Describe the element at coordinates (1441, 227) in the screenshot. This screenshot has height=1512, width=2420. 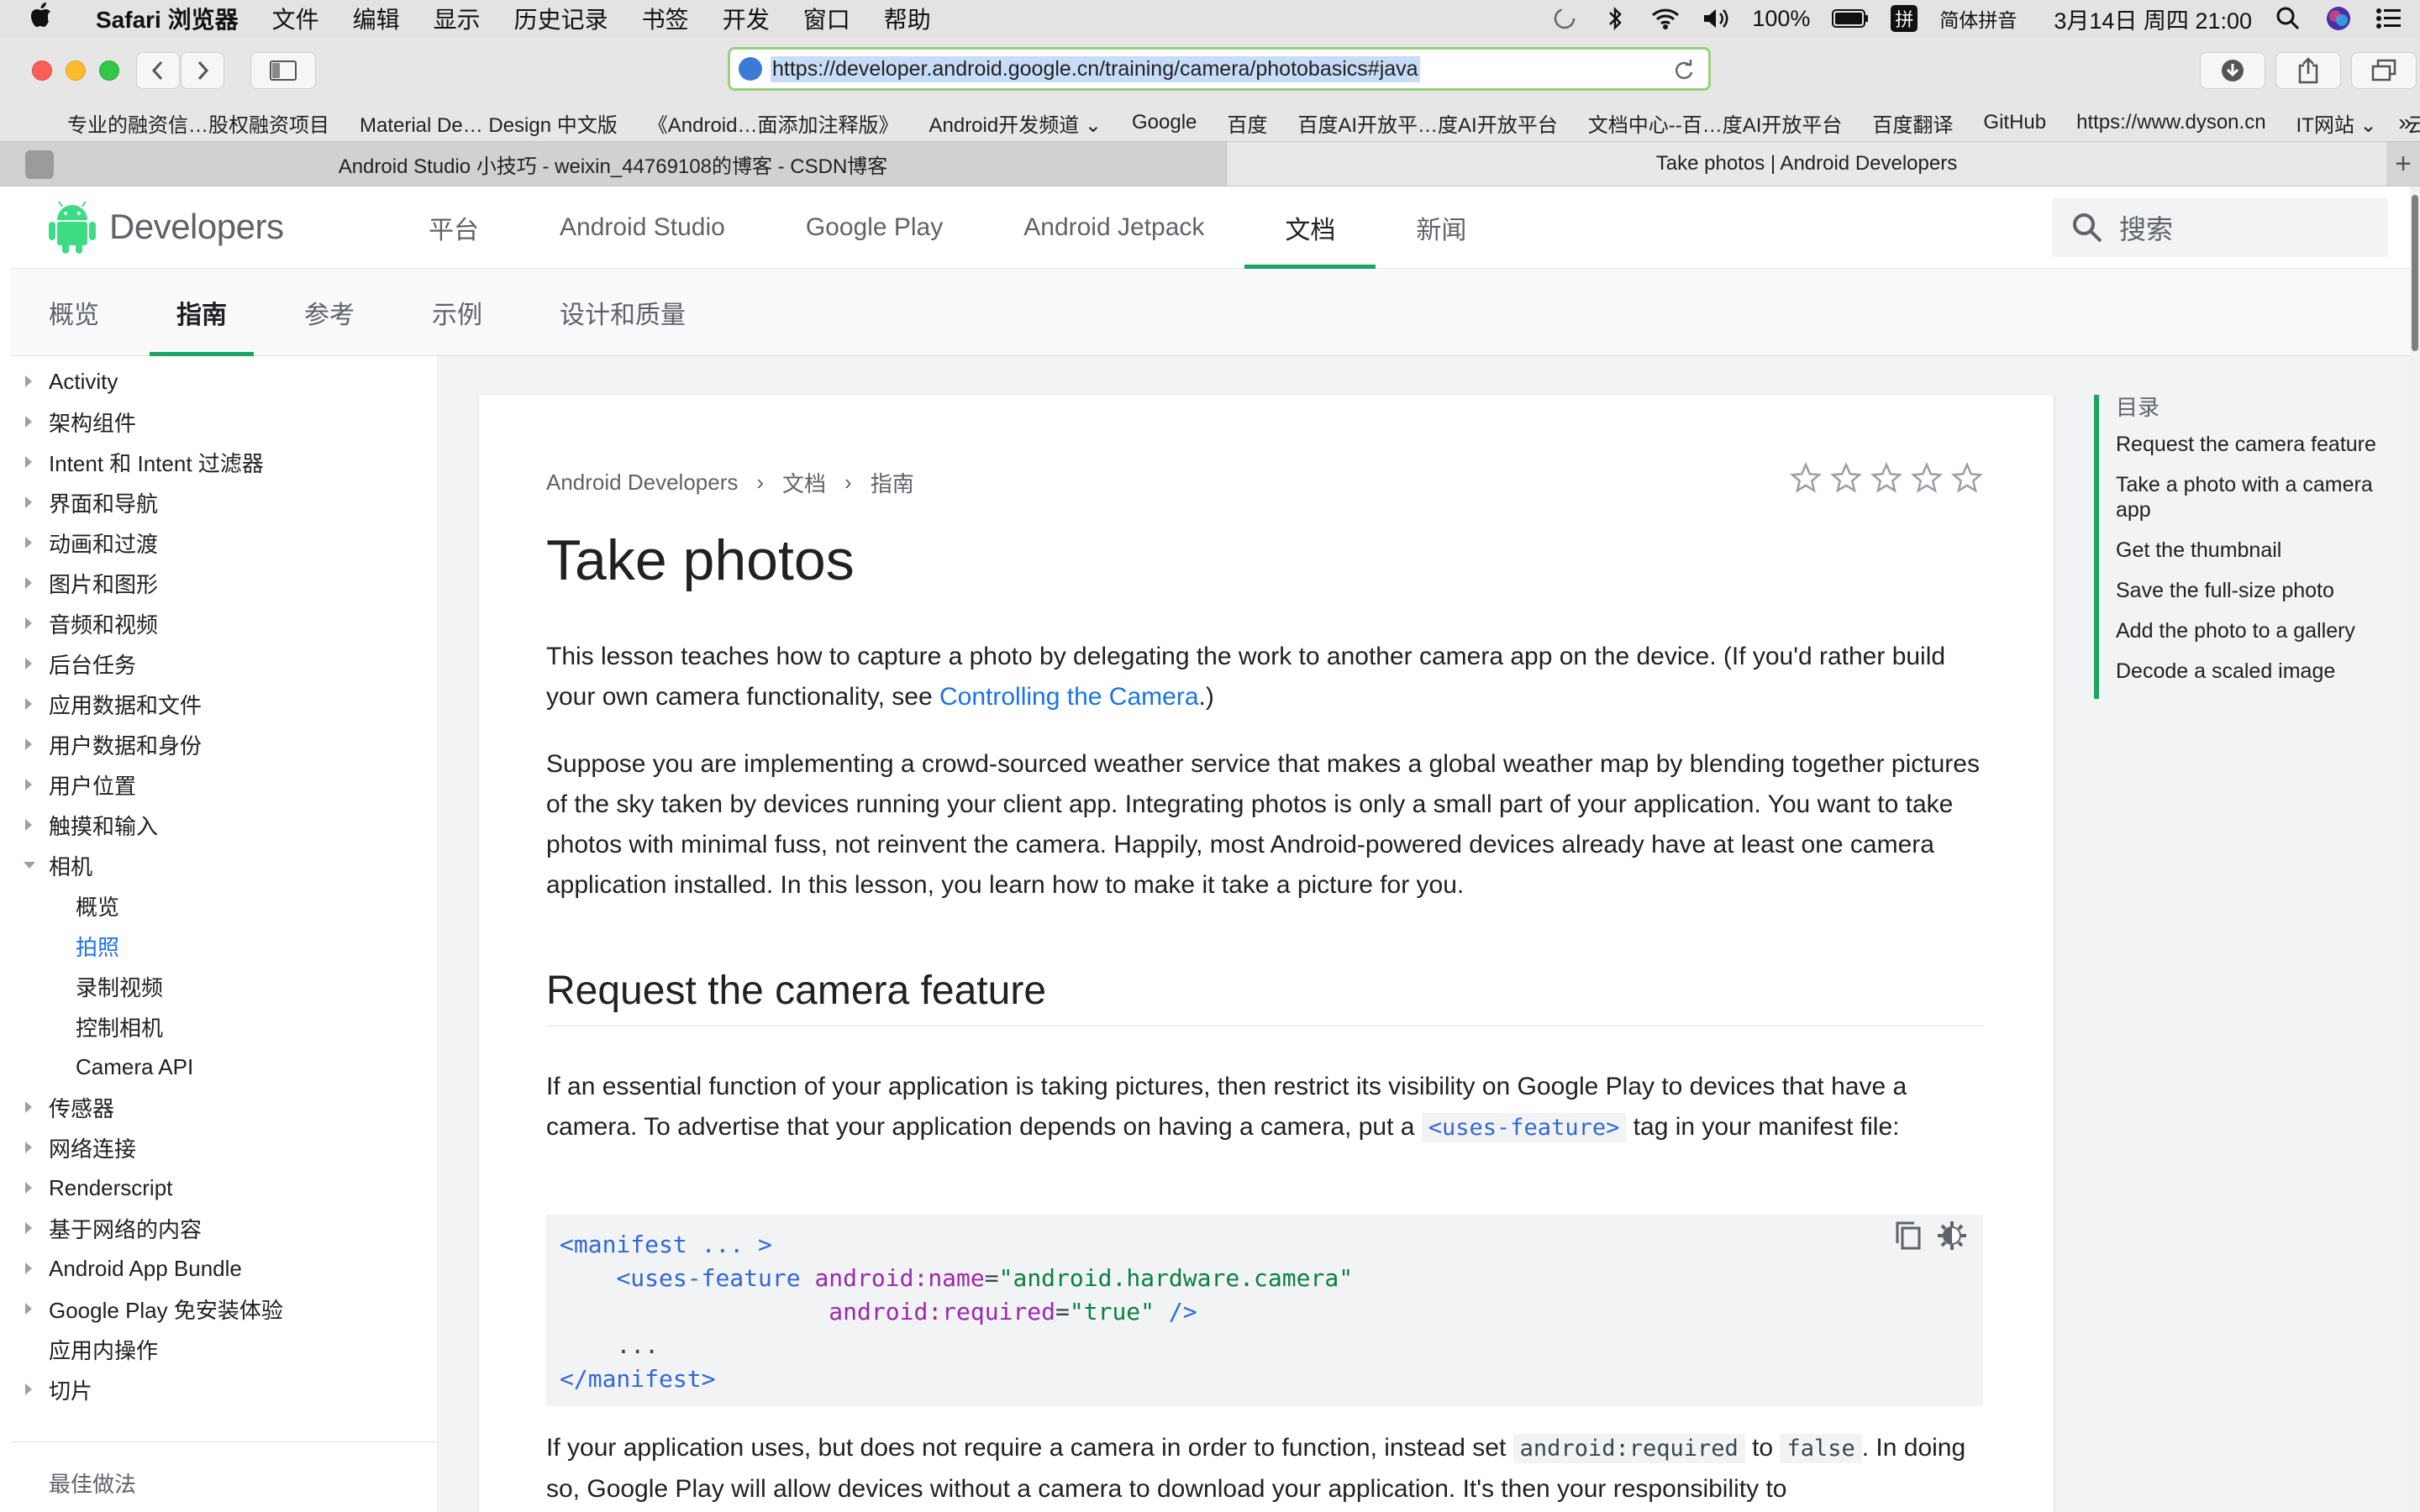
I see `nav-news: 新闻` at that location.